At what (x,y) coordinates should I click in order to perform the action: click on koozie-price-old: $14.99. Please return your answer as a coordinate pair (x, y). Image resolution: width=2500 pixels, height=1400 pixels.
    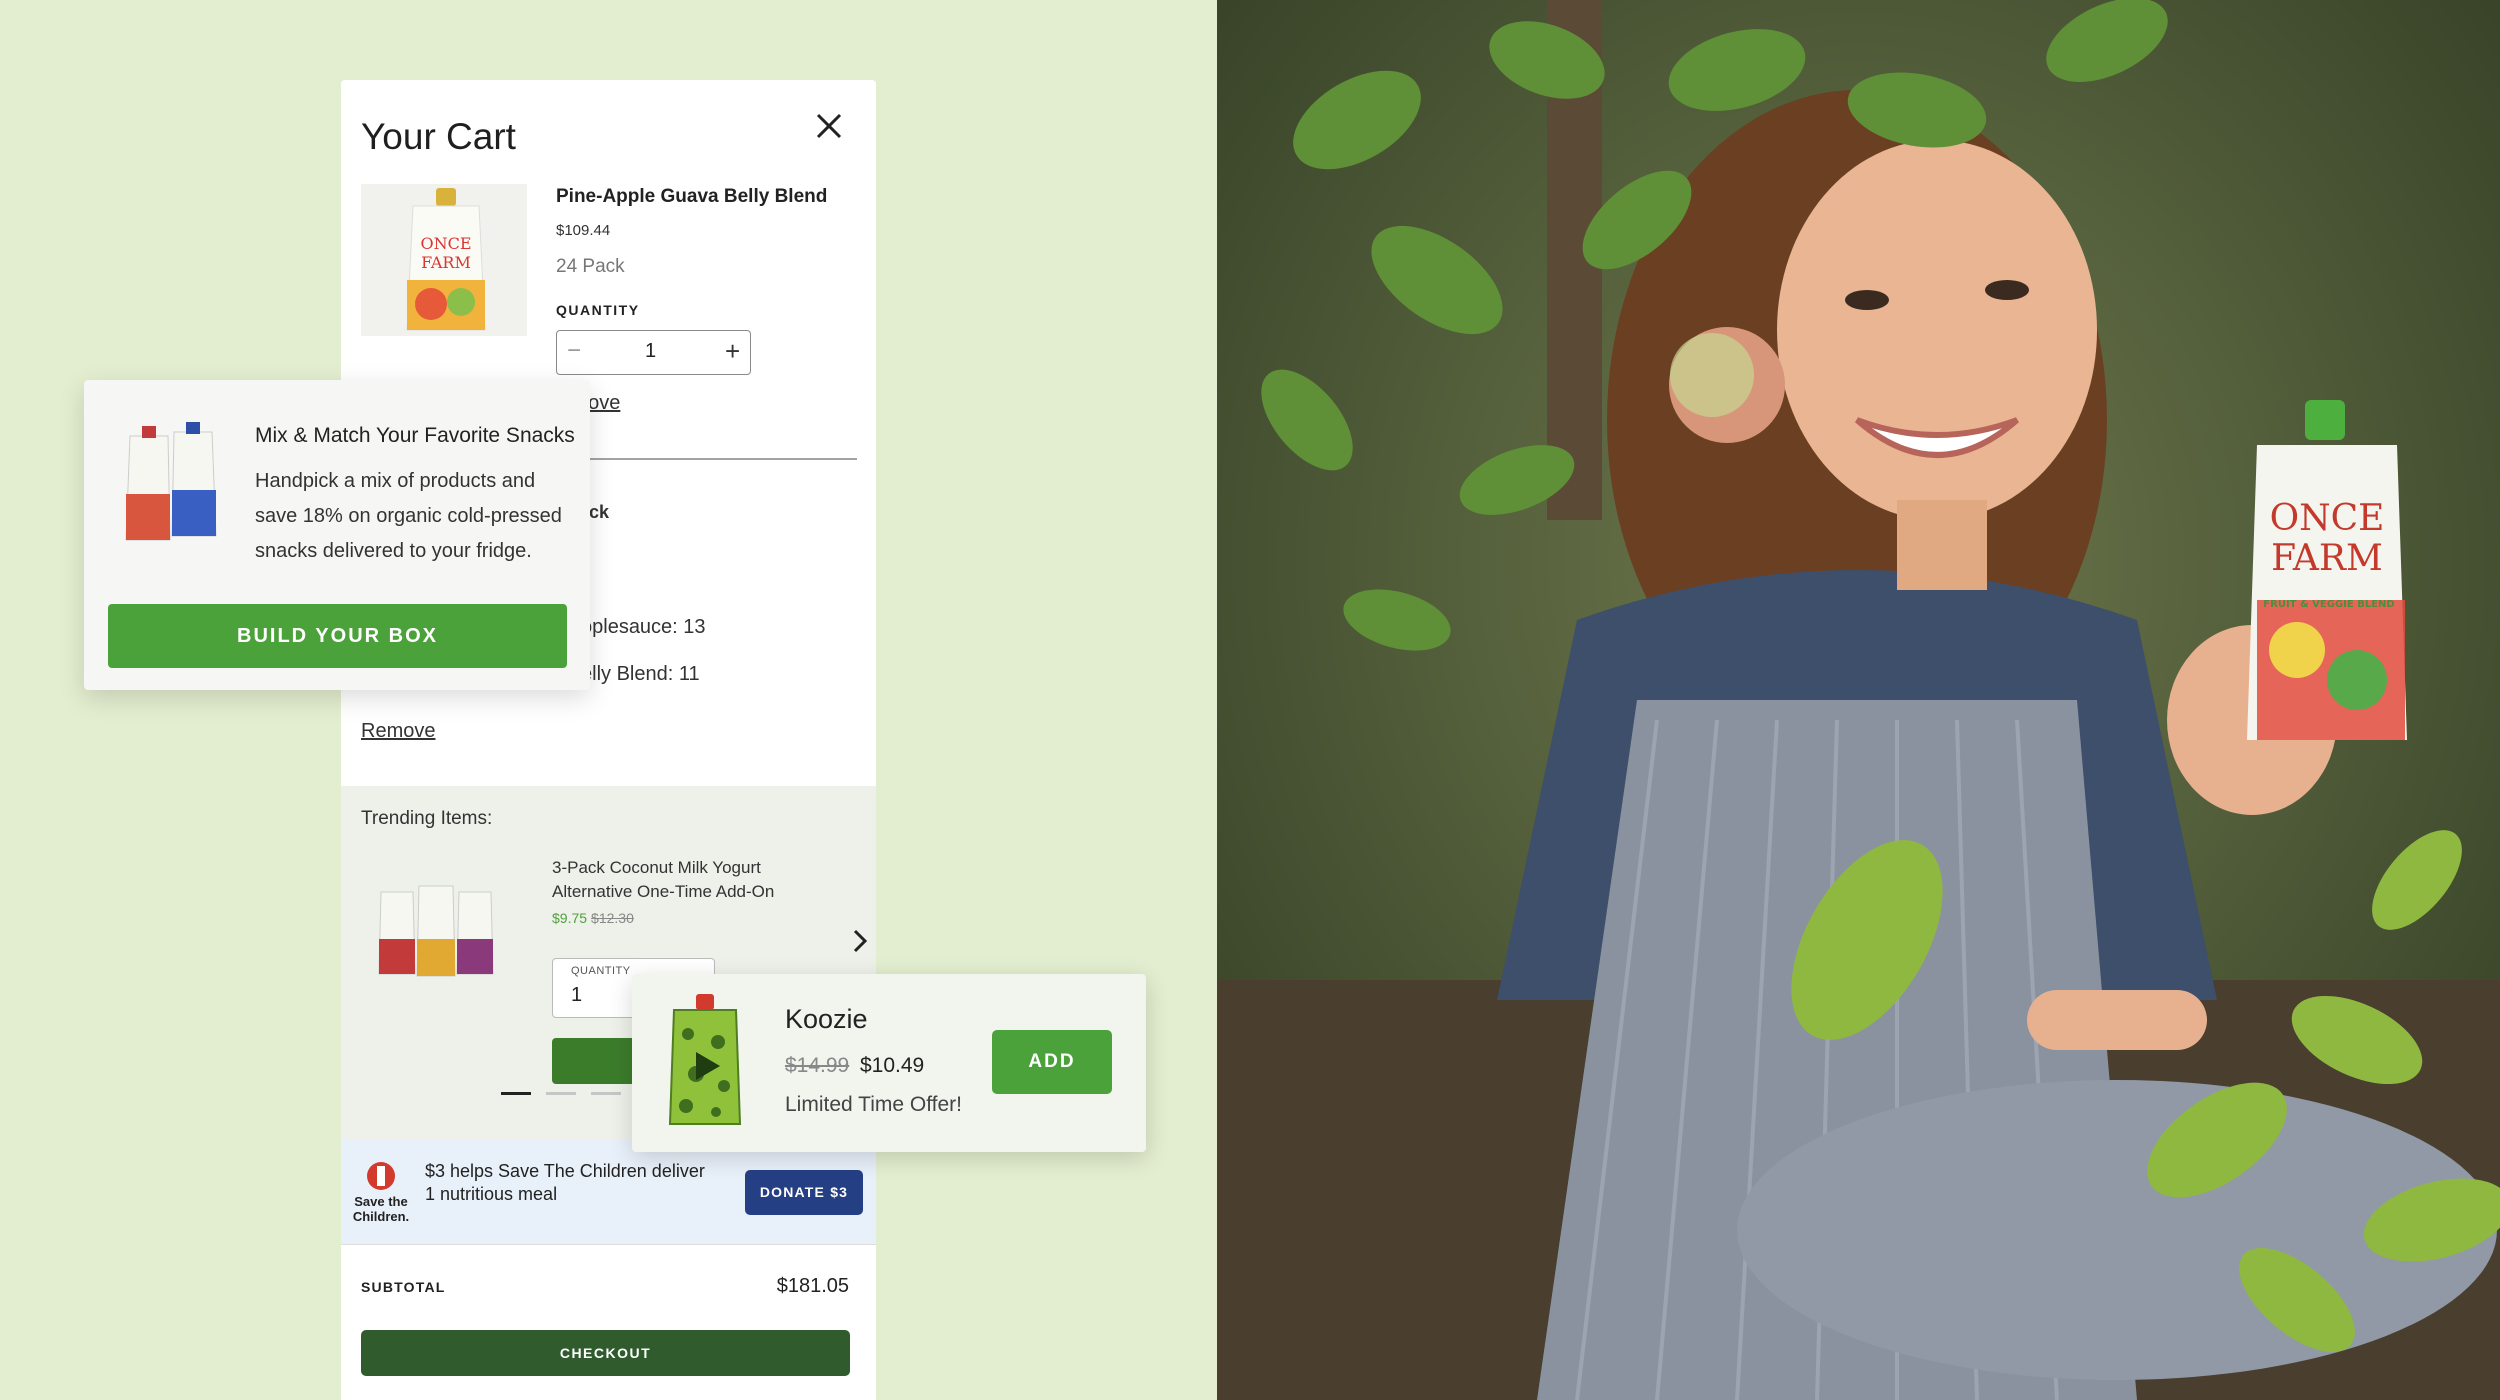
    Looking at the image, I should click on (817, 1065).